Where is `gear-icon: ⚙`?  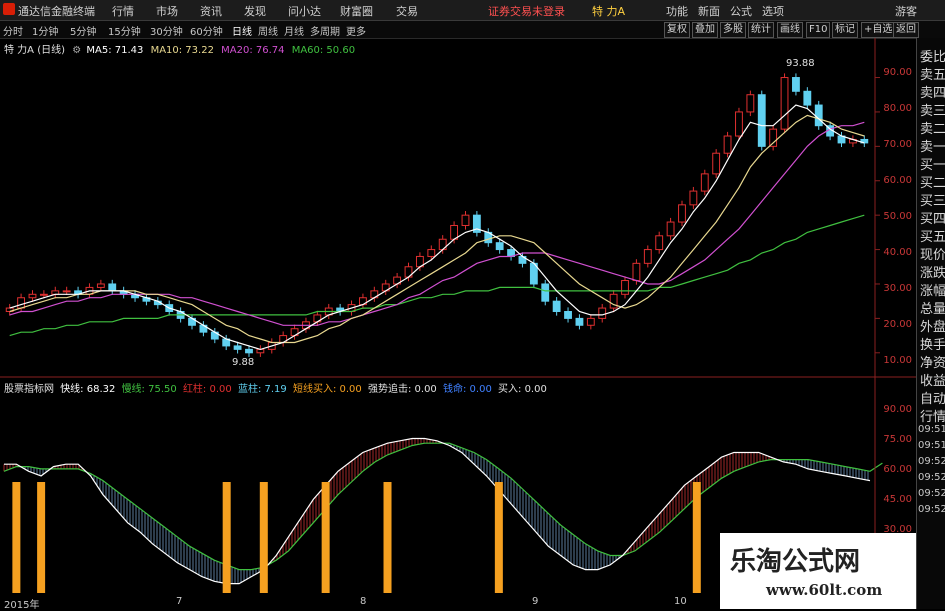 gear-icon: ⚙ is located at coordinates (76, 50).